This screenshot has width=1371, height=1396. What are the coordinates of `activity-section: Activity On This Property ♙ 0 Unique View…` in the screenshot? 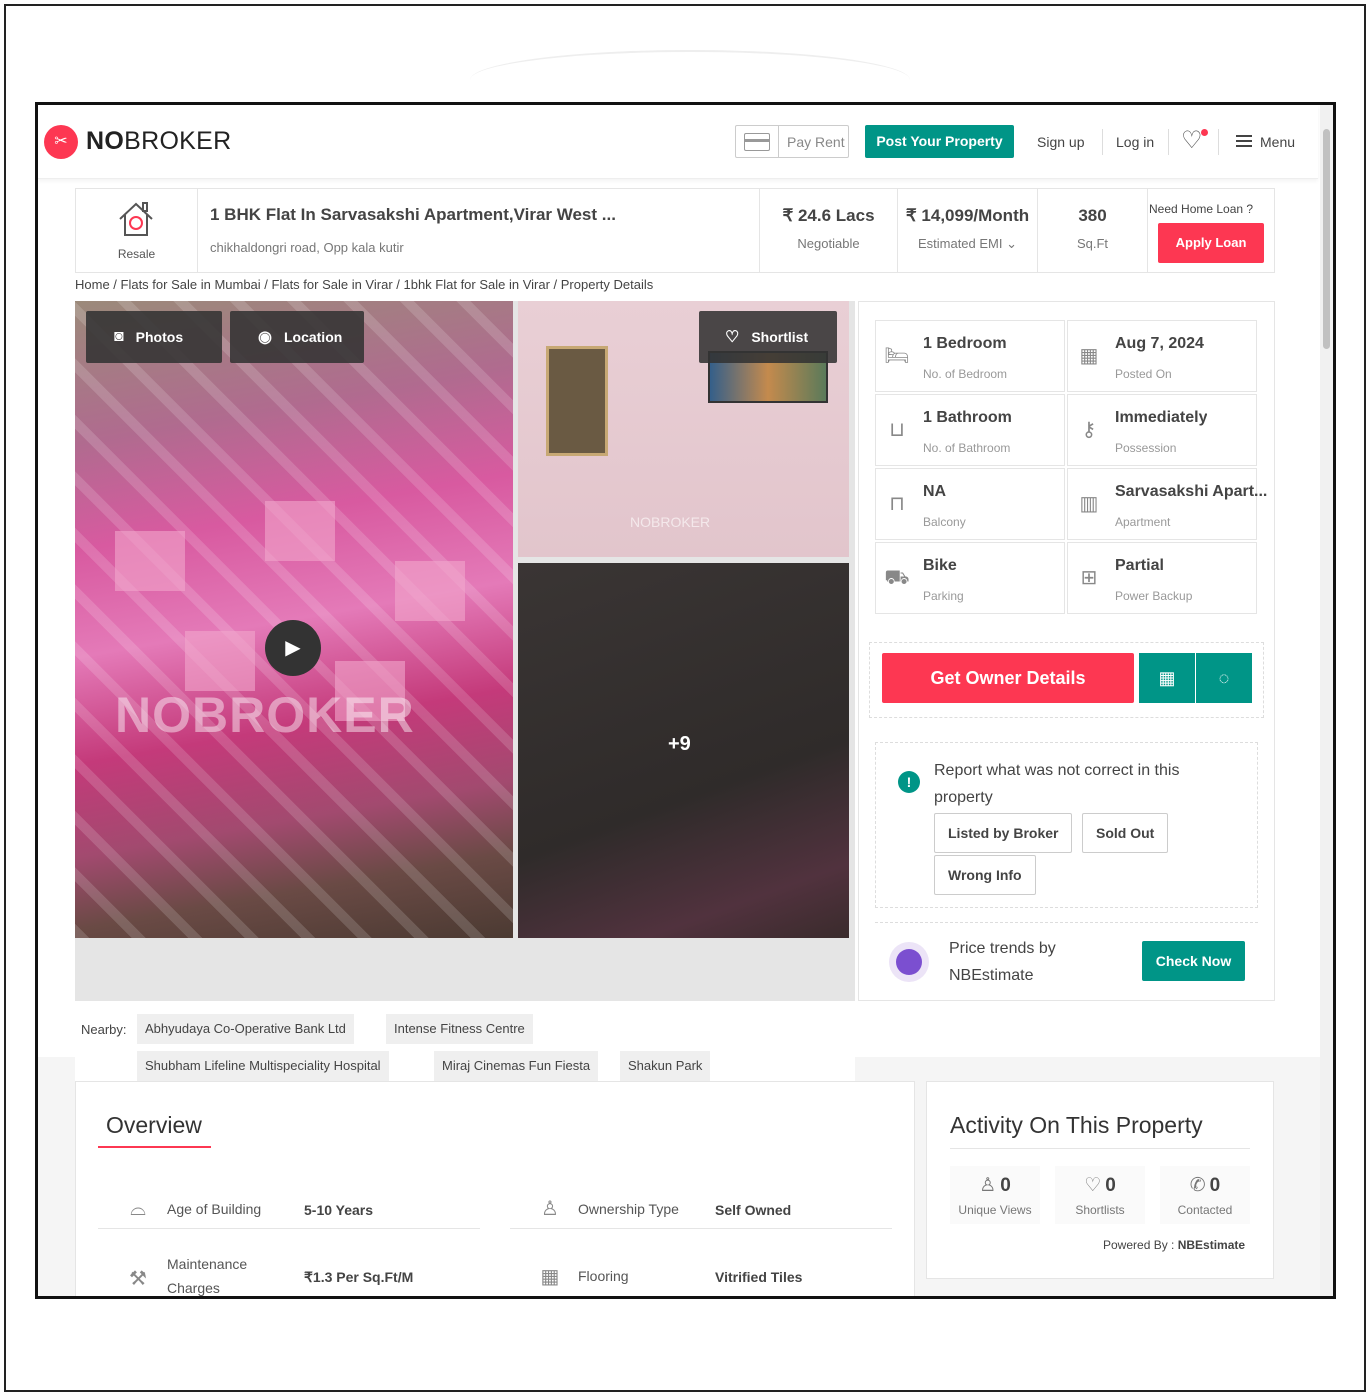 It's located at (1100, 1180).